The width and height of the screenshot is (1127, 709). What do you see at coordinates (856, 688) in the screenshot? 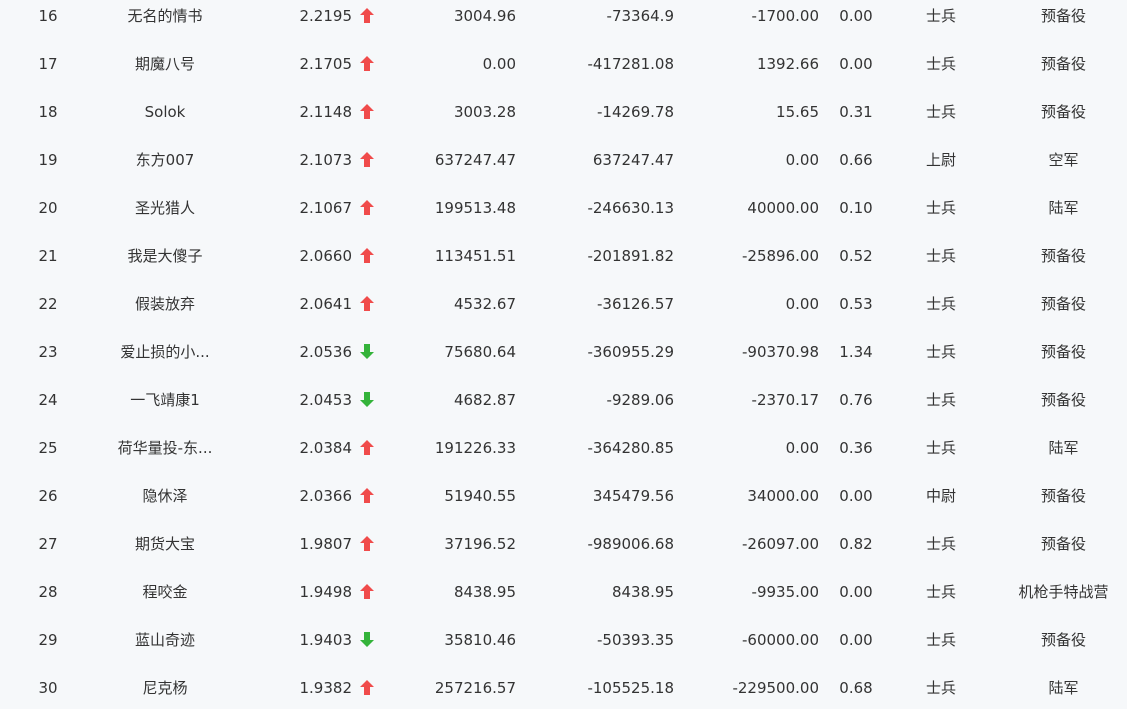
I see `value-d-cell: 0.68` at bounding box center [856, 688].